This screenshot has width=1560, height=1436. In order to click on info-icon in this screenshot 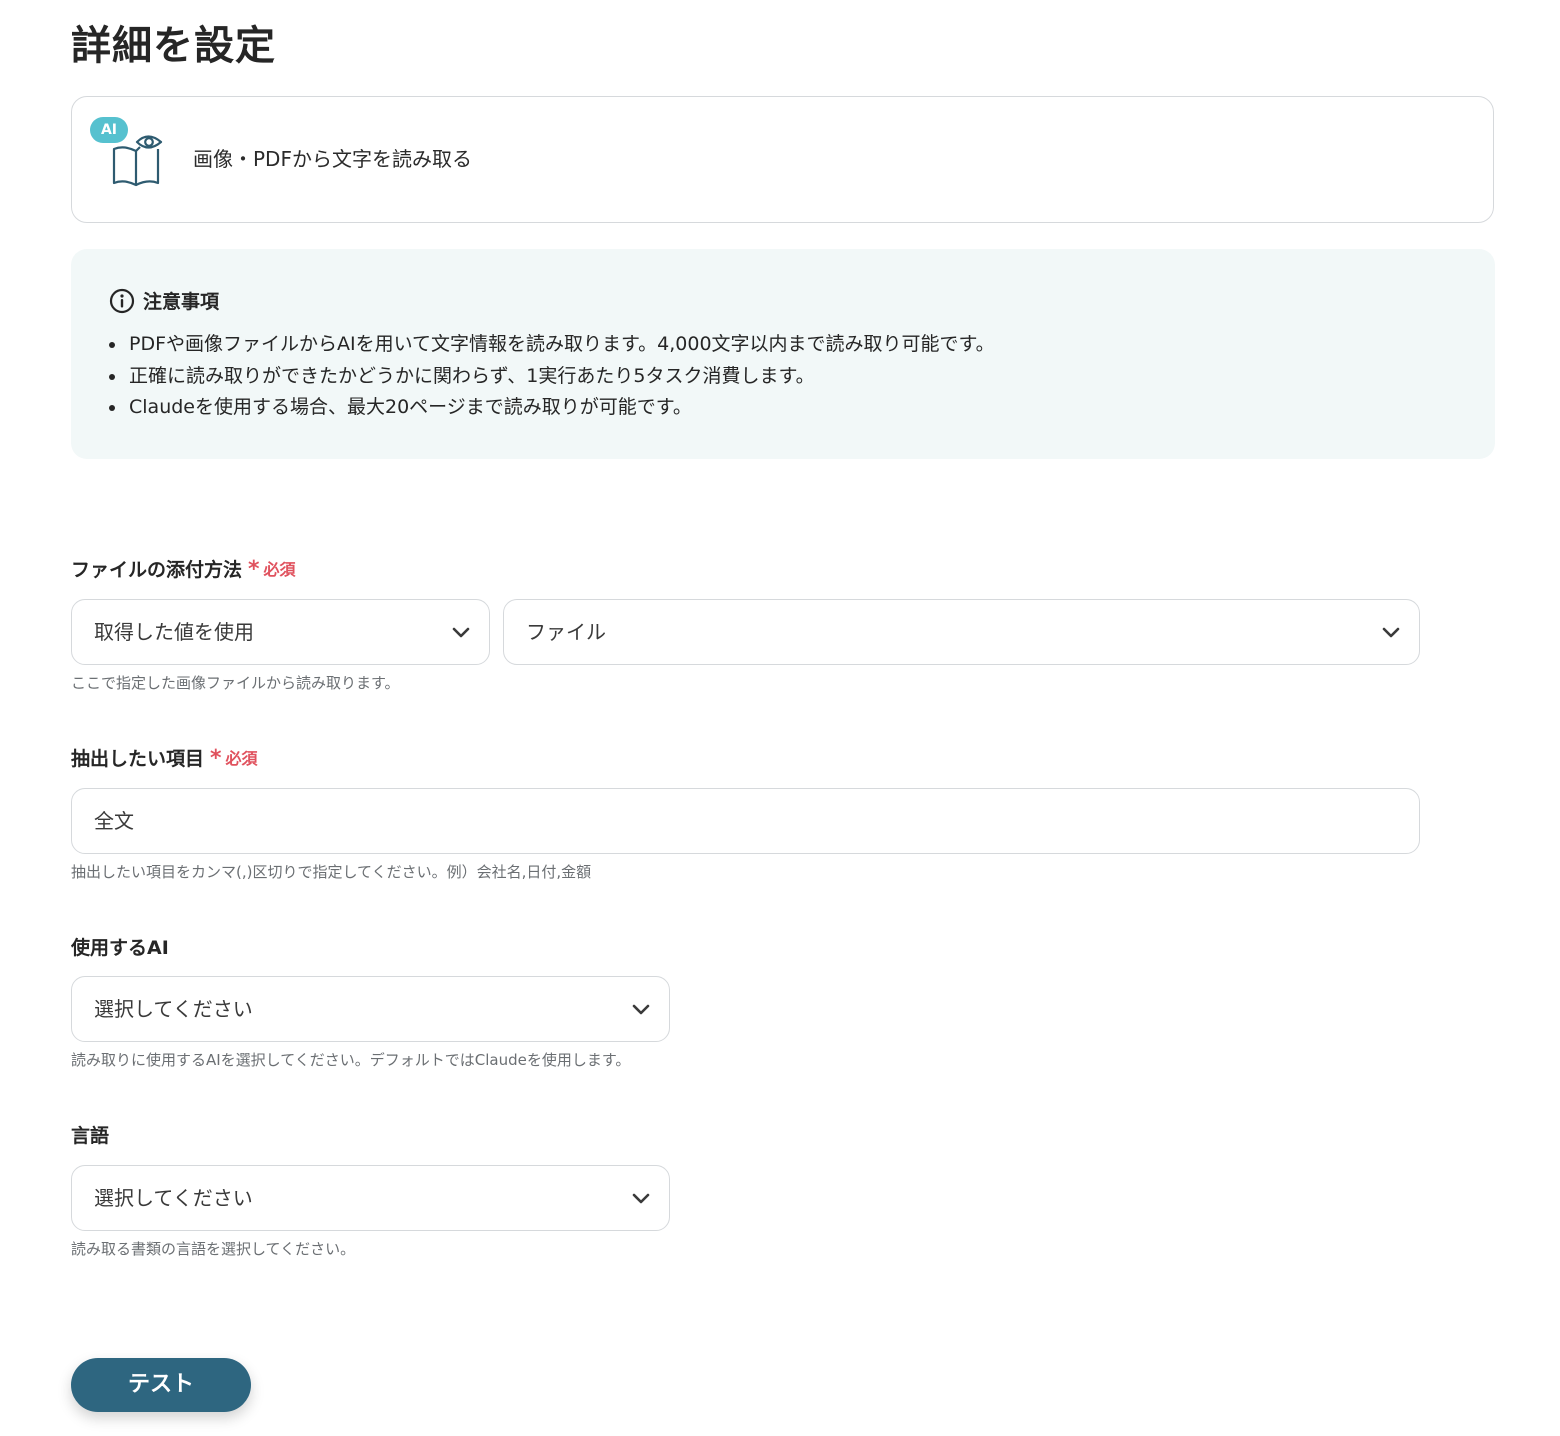, I will do `click(122, 300)`.